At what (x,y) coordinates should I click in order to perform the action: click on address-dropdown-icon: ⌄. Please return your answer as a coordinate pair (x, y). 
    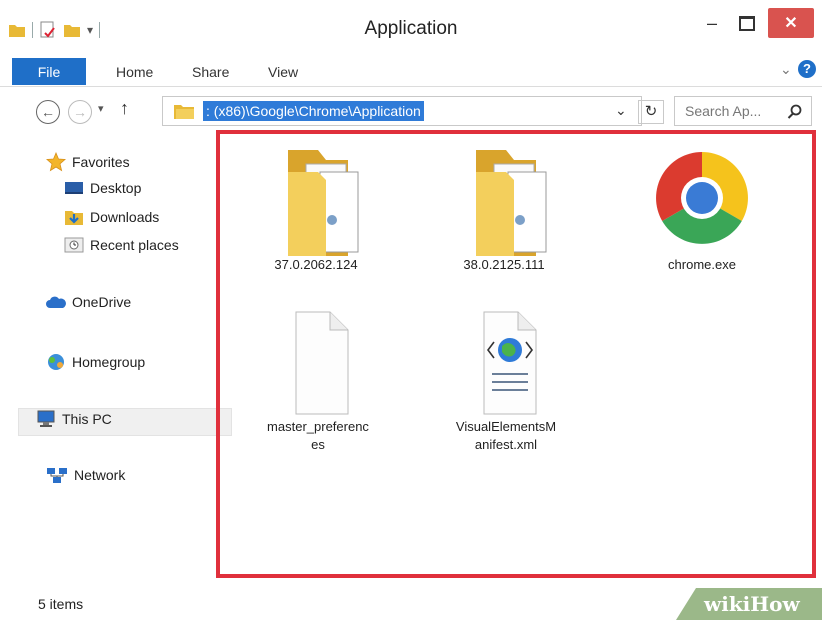
    Looking at the image, I should click on (621, 110).